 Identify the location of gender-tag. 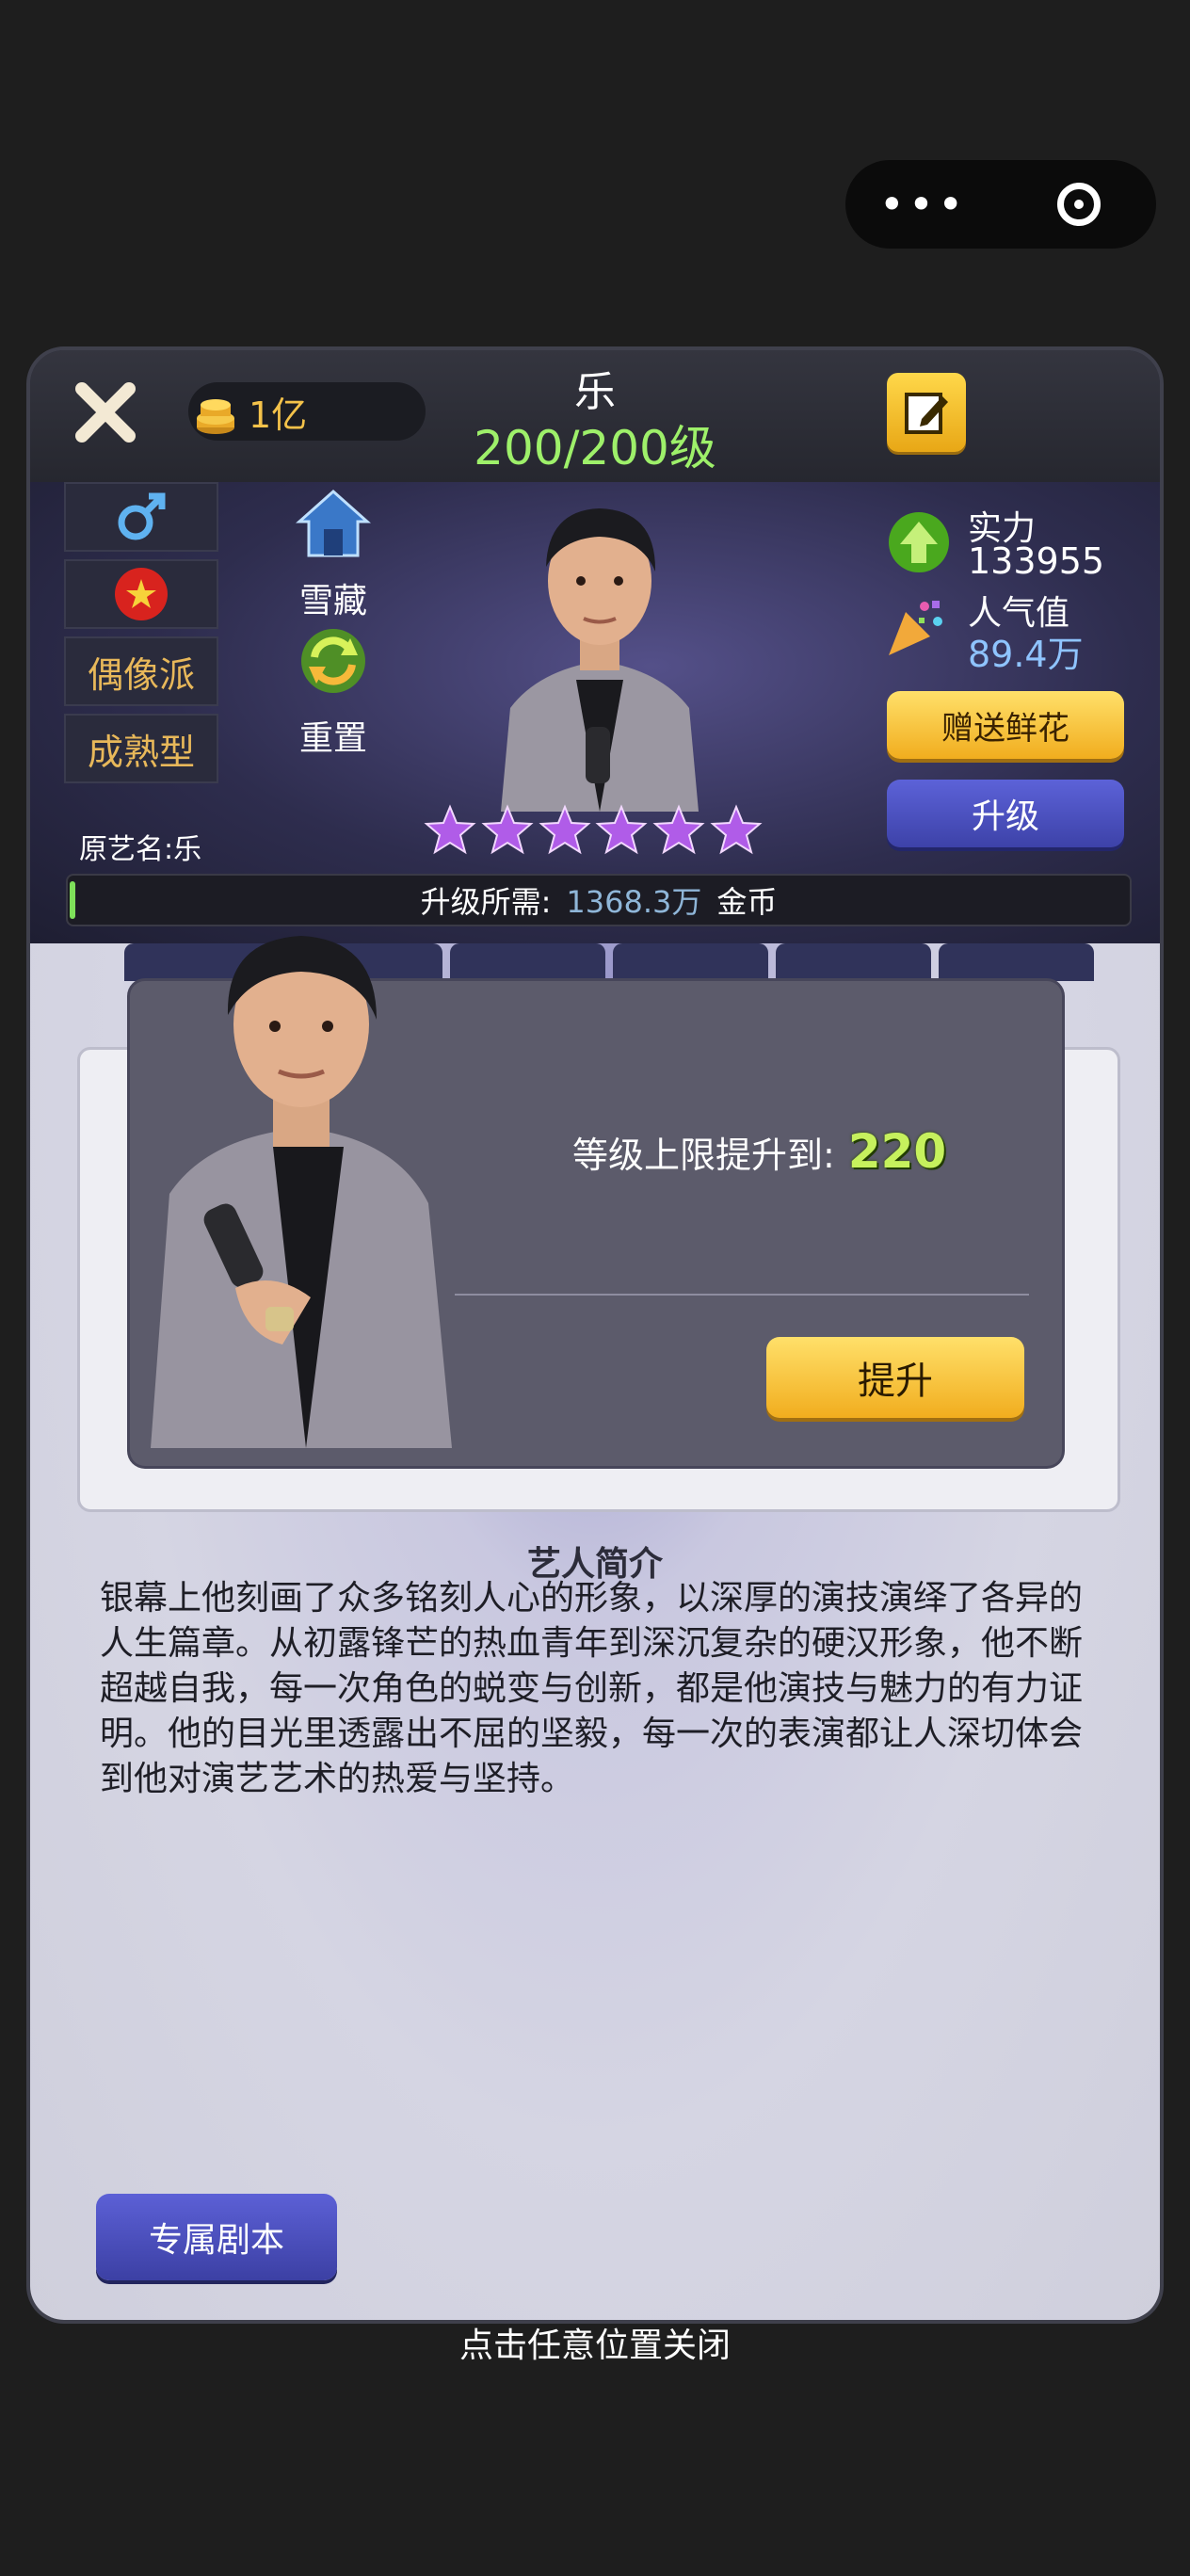
(141, 517).